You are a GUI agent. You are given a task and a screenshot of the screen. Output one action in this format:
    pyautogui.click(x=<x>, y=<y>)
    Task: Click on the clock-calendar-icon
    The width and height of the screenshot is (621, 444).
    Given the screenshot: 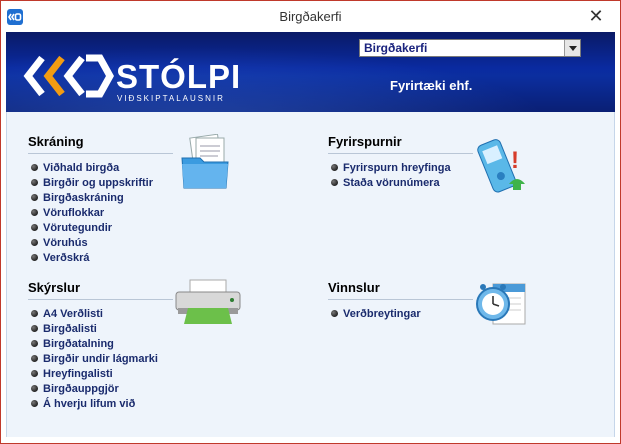 What is the action you would take?
    pyautogui.click(x=501, y=305)
    